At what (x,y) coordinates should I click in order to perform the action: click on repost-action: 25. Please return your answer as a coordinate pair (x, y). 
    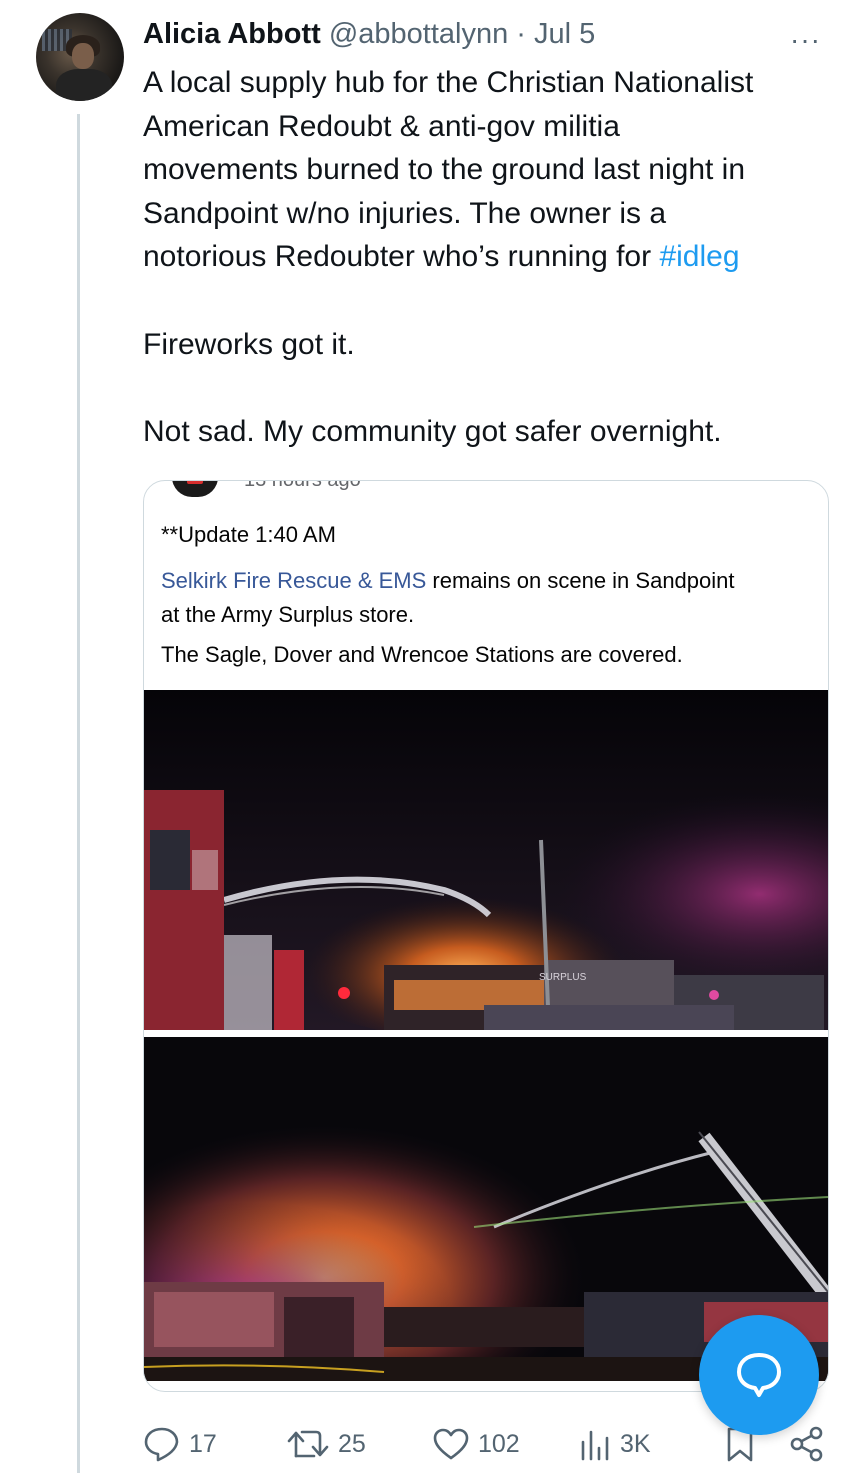
    Looking at the image, I should click on (326, 1444).